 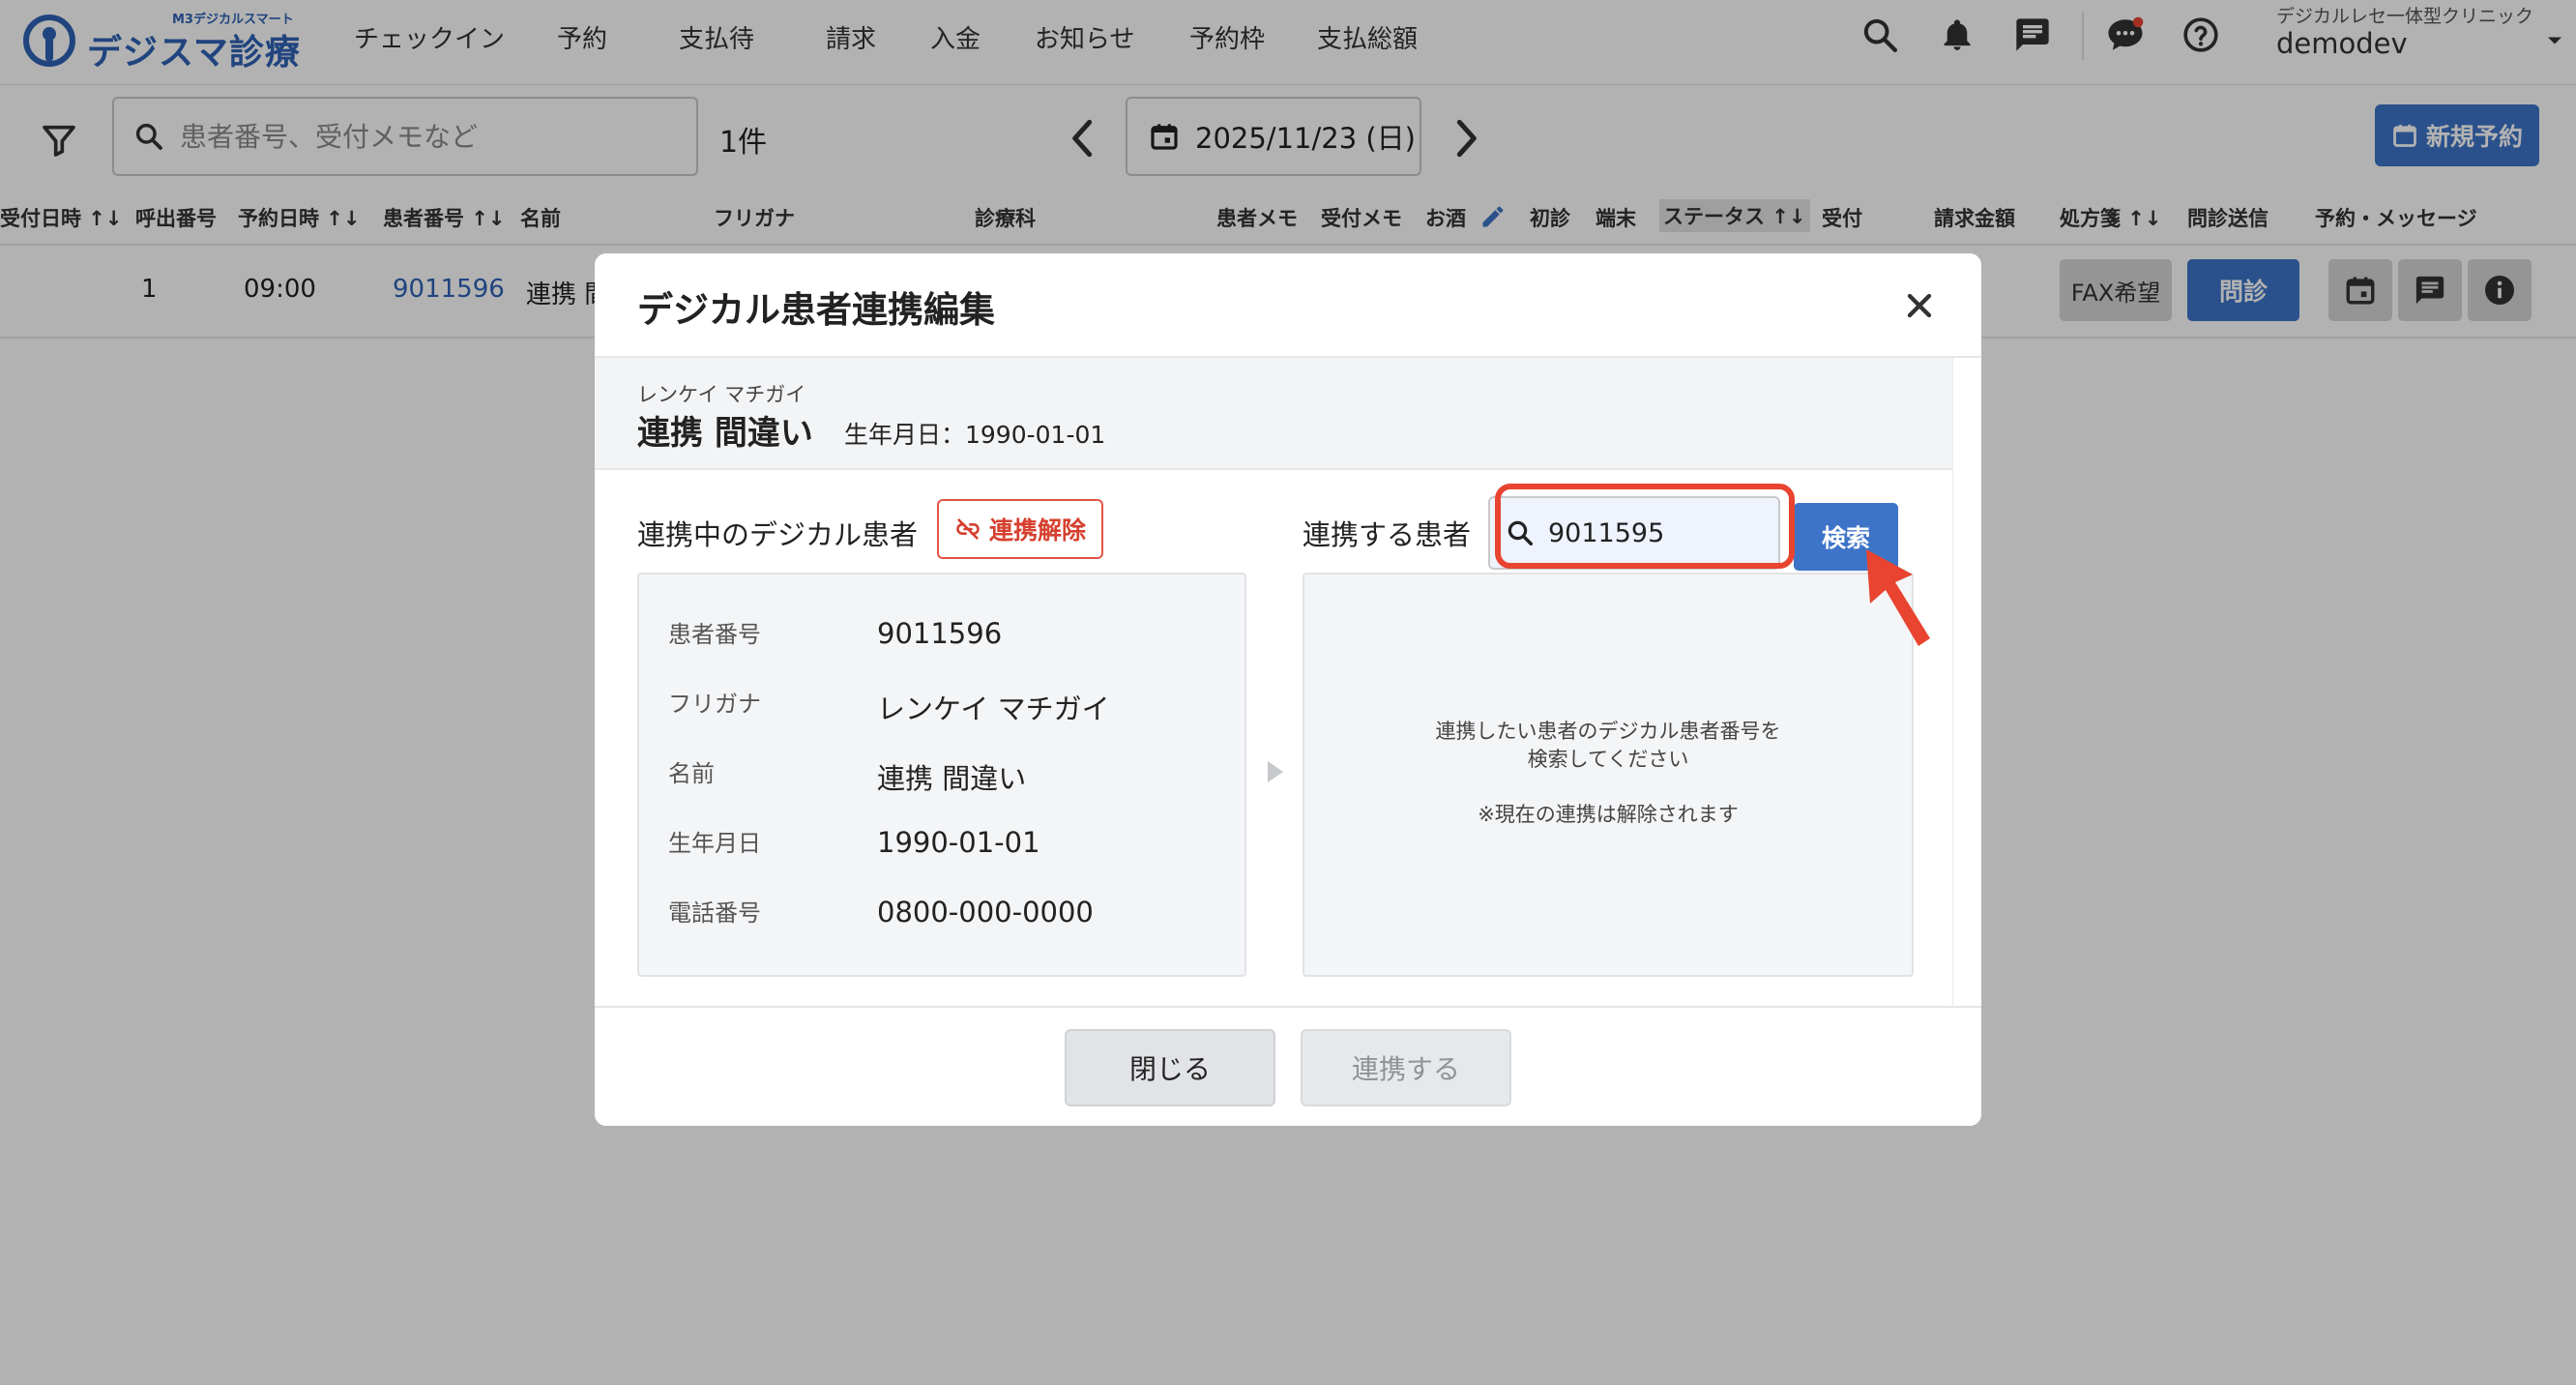 What do you see at coordinates (985, 912) in the screenshot?
I see `info-value: 0800-000-0000` at bounding box center [985, 912].